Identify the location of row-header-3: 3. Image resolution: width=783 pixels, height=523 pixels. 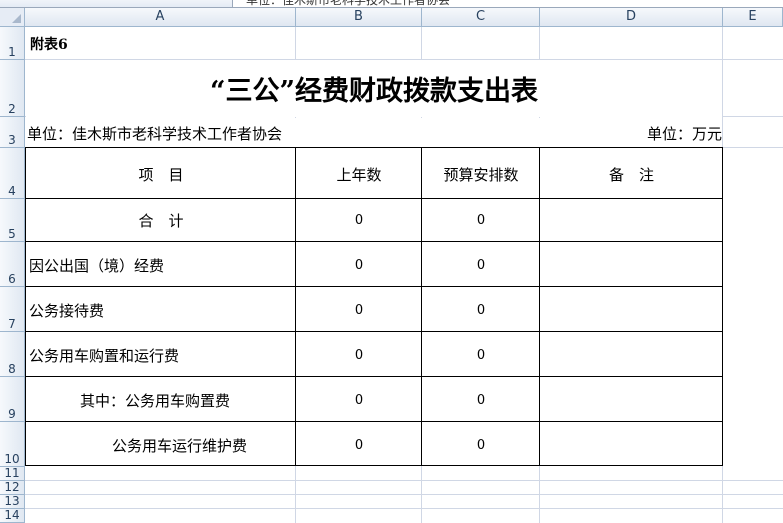
(12, 132).